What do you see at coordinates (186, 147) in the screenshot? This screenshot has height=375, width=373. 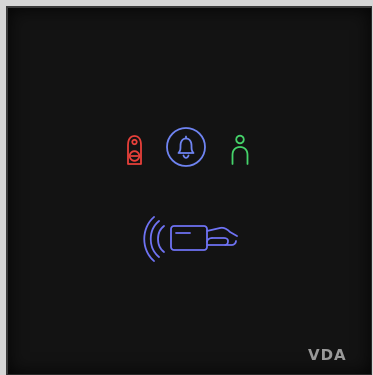 I see `doorbell-button-icon` at bounding box center [186, 147].